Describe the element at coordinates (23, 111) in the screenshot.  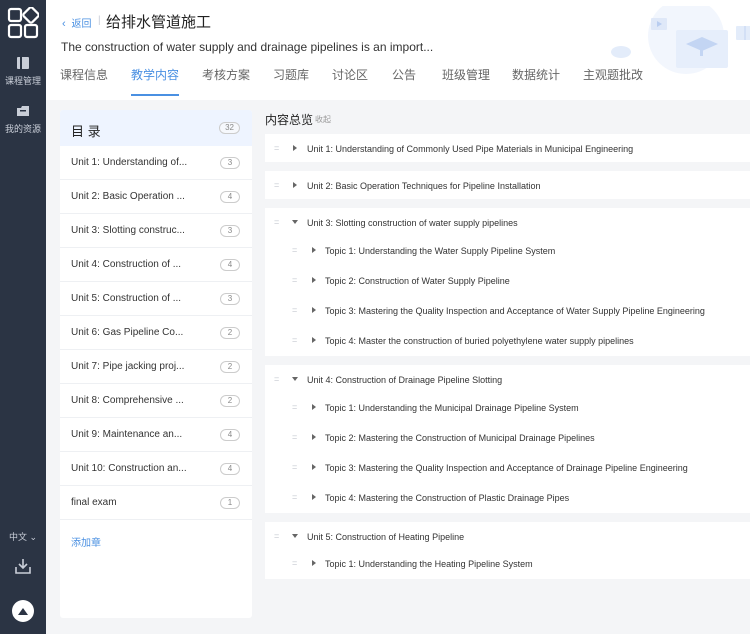
I see `folder-icon` at that location.